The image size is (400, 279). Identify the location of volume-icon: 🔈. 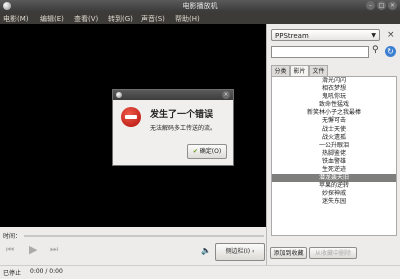
(206, 250).